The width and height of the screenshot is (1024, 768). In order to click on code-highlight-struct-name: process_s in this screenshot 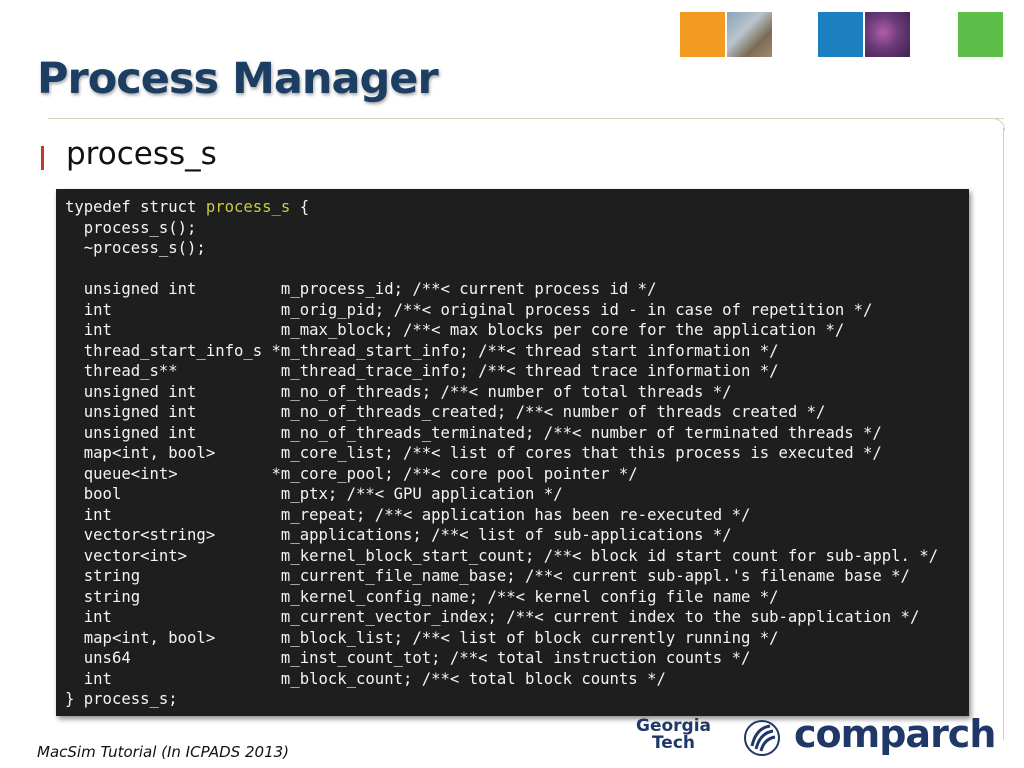, I will do `click(248, 207)`.